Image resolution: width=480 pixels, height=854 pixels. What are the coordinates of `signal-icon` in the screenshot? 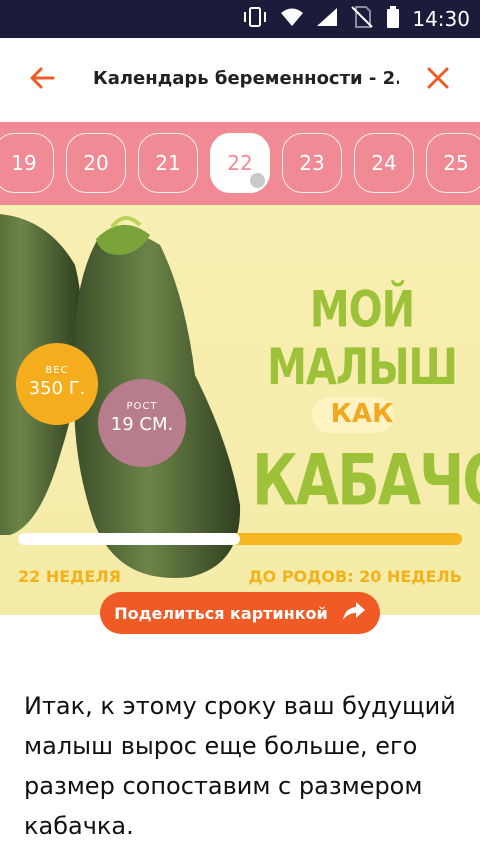 It's located at (327, 19).